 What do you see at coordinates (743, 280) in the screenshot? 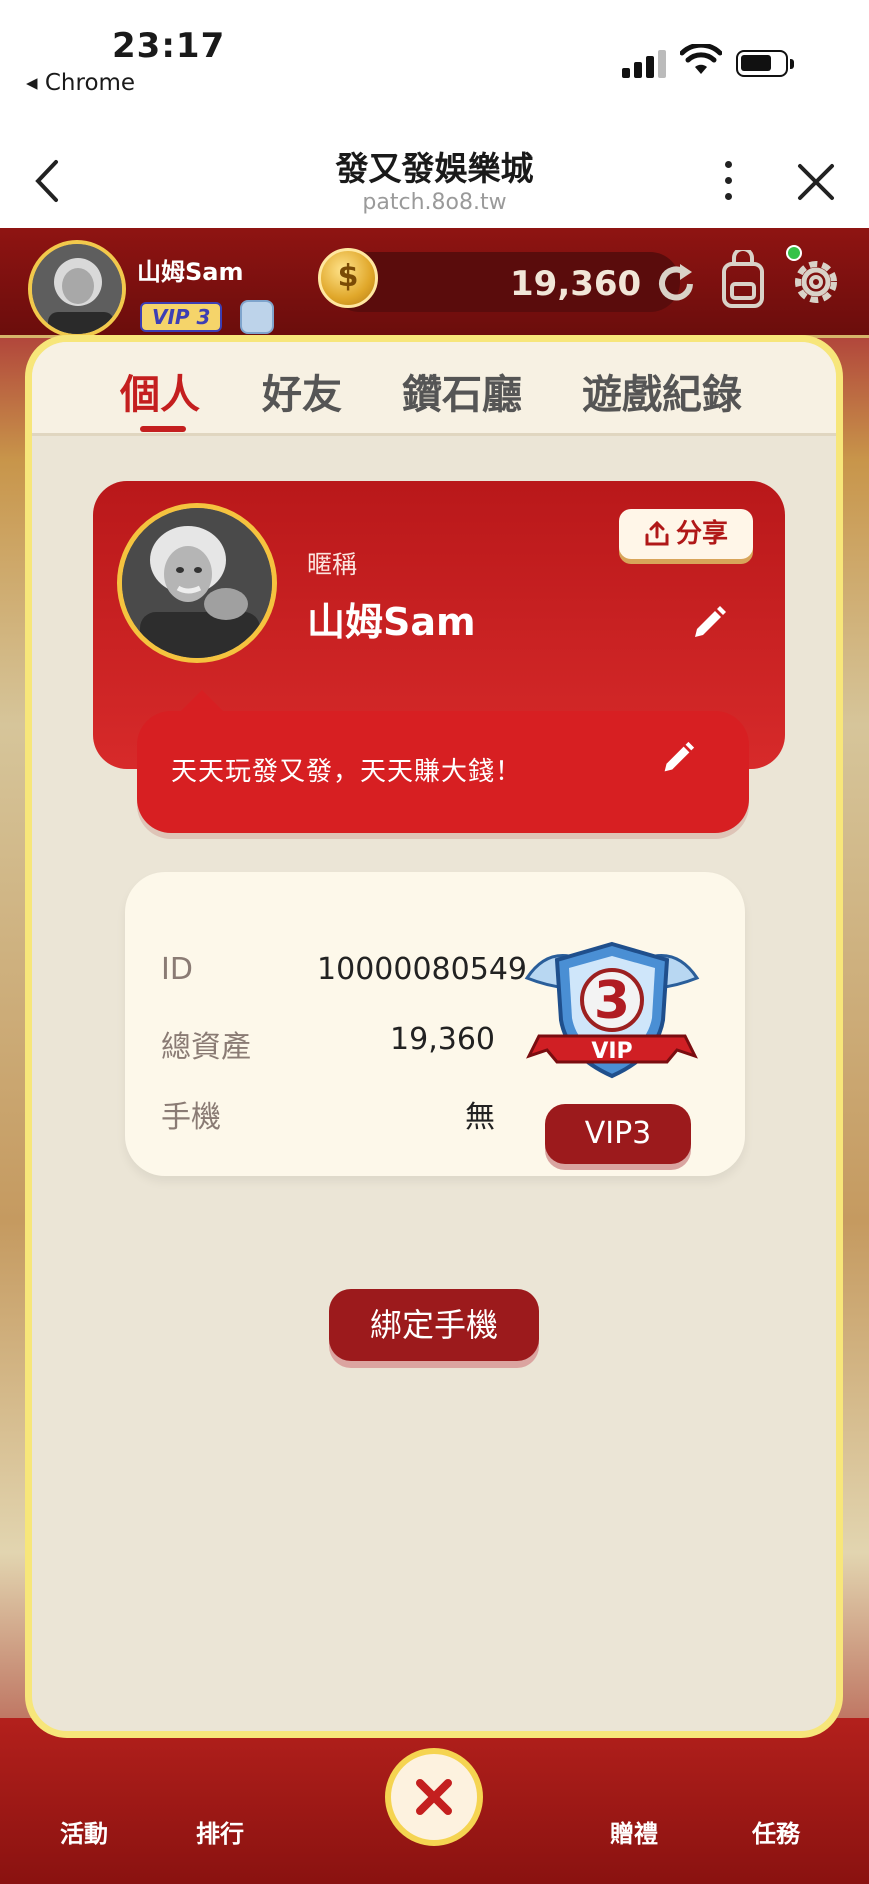
I see `bag-icon` at bounding box center [743, 280].